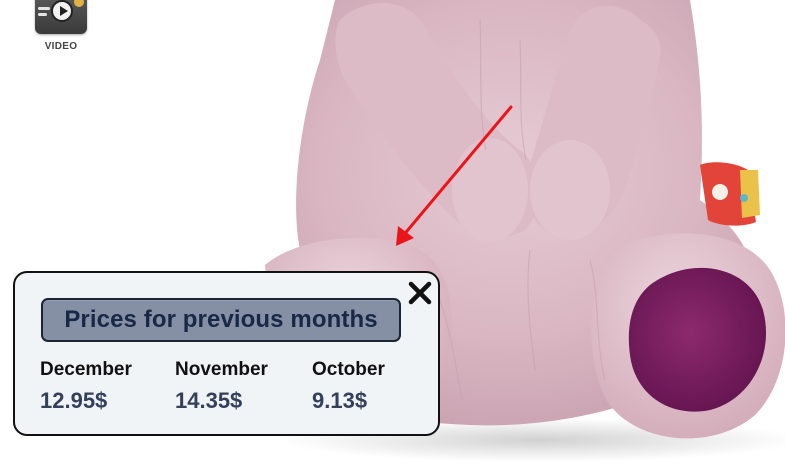 Image resolution: width=785 pixels, height=467 pixels. What do you see at coordinates (61, 46) in the screenshot?
I see `video-label: VIDEO` at bounding box center [61, 46].